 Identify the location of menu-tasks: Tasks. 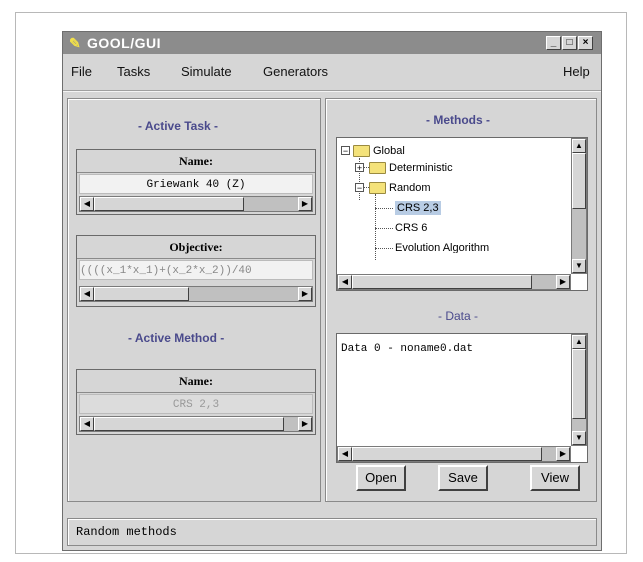
(133, 71).